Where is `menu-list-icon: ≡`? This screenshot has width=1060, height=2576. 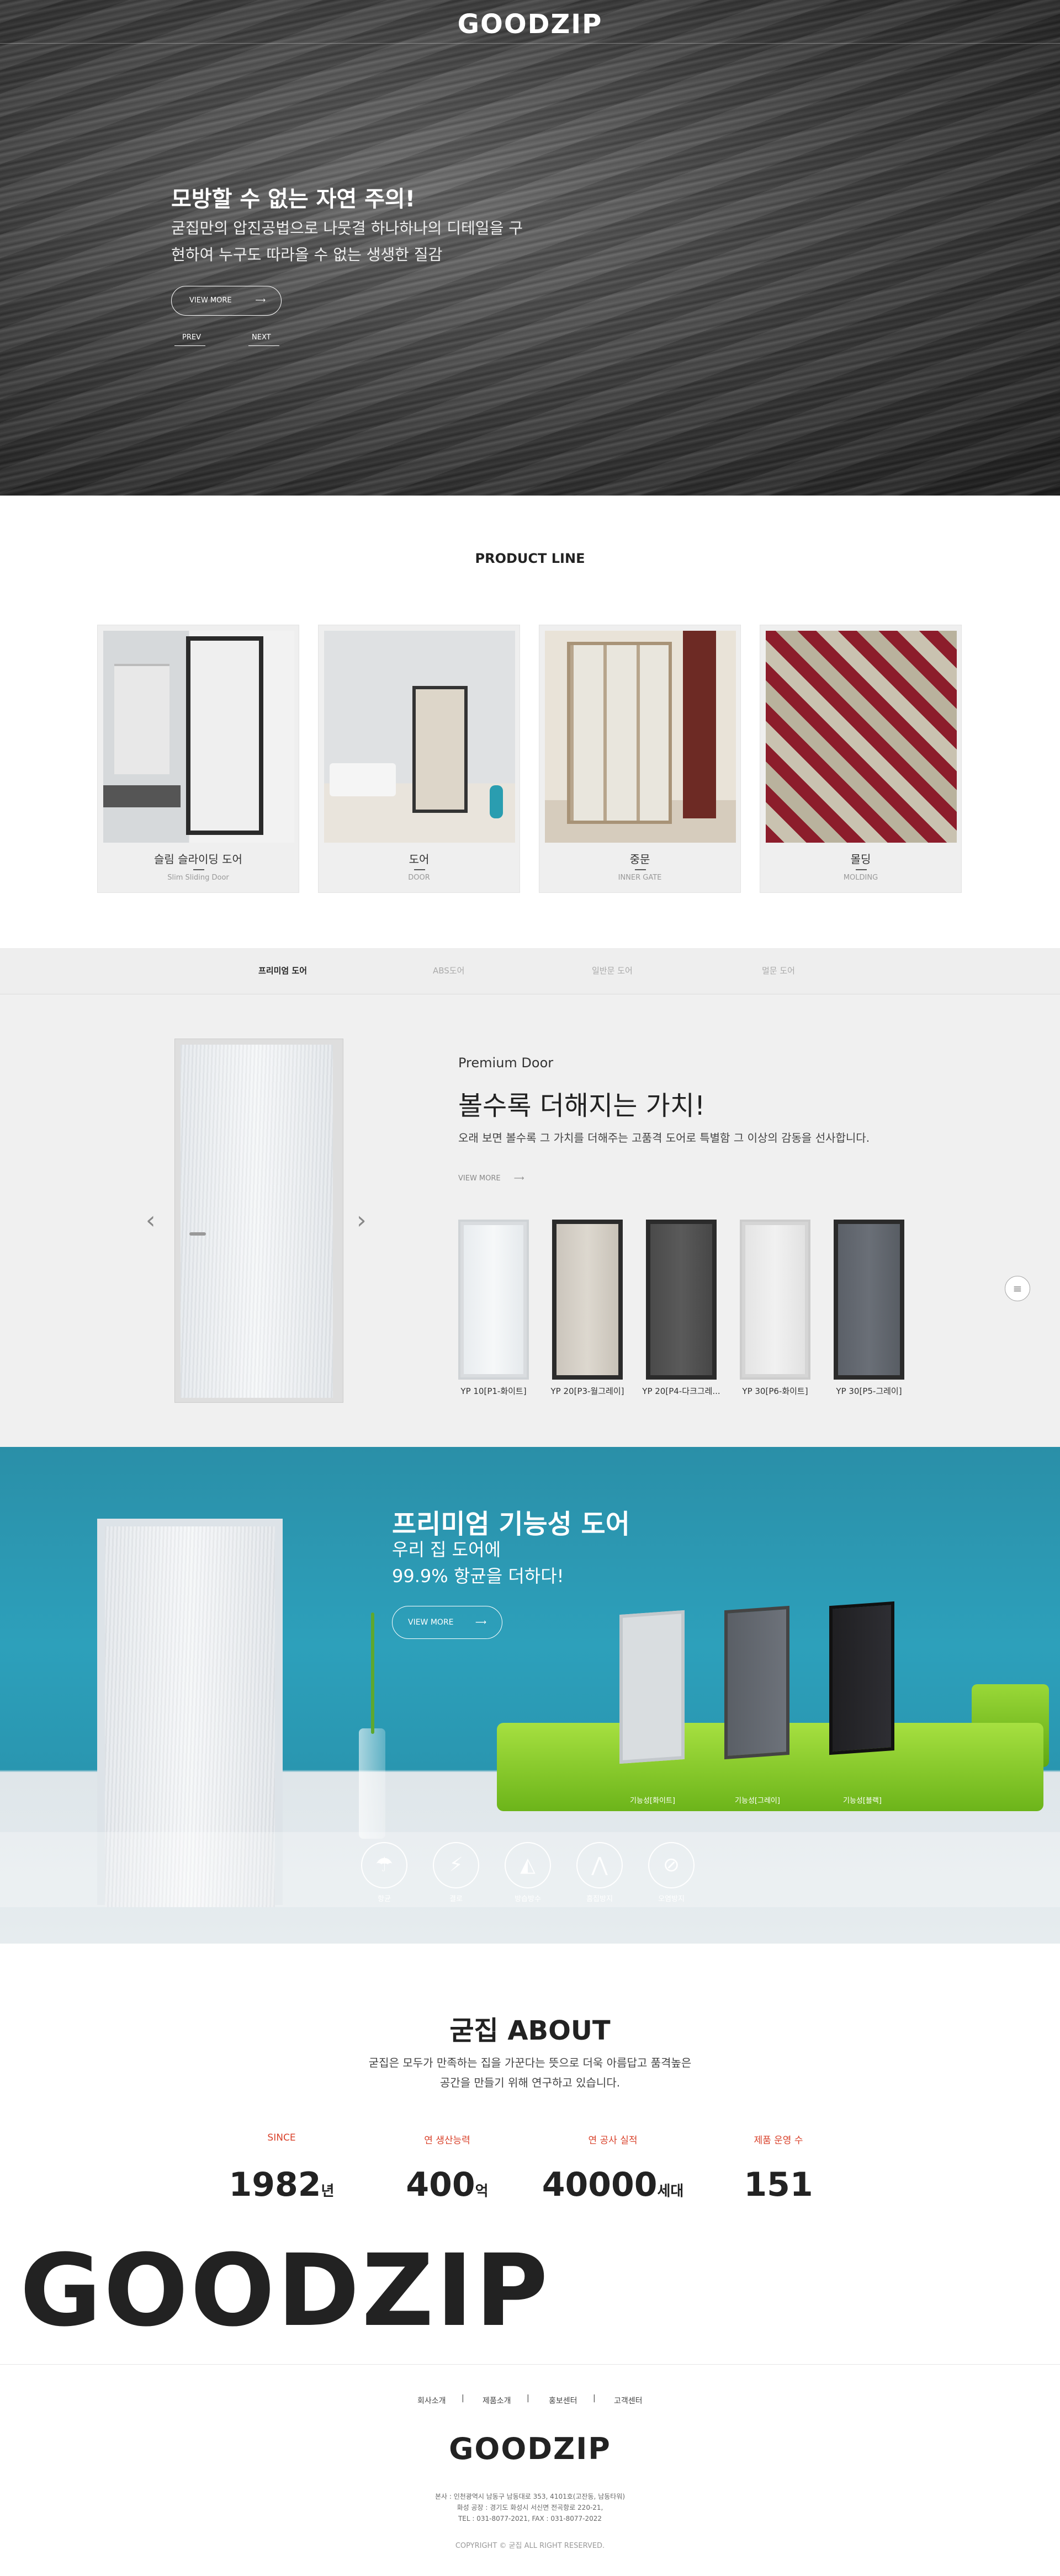
menu-list-icon: ≡ is located at coordinates (1018, 1288).